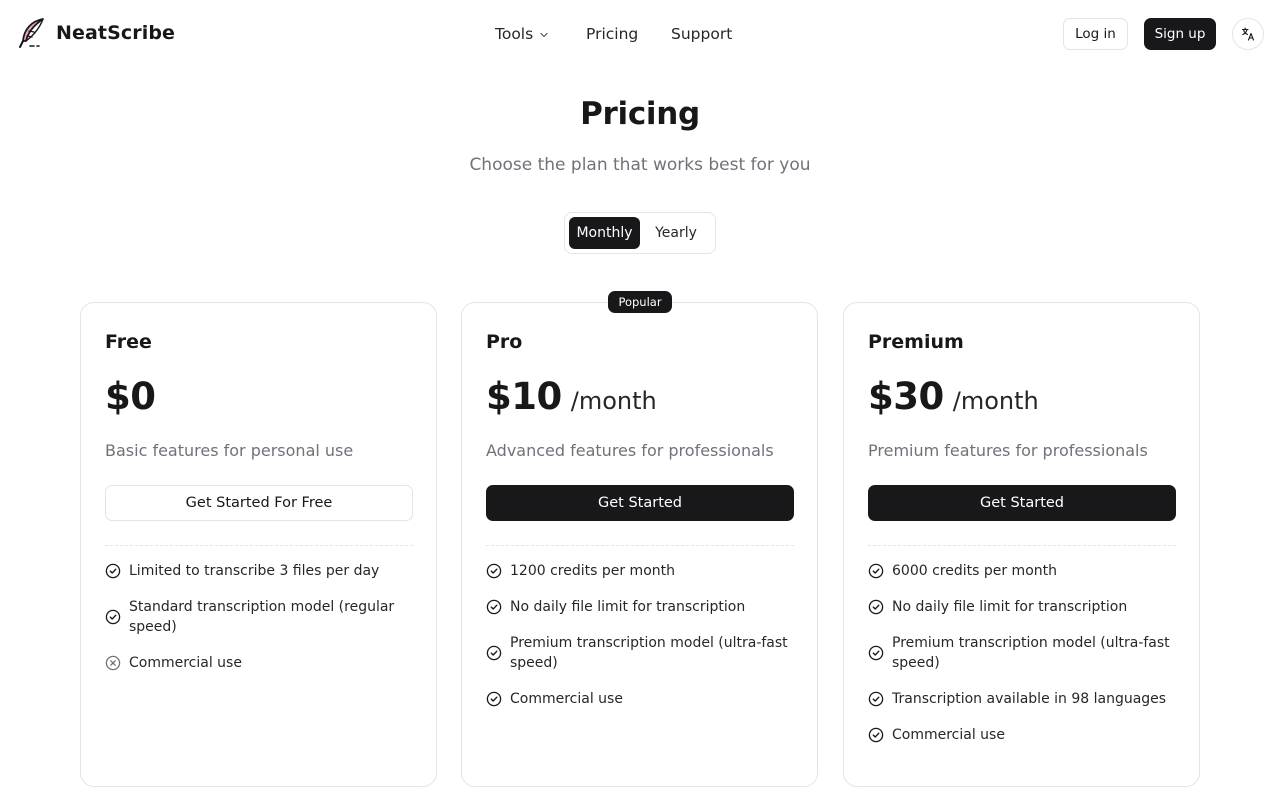  I want to click on language-switch-button, so click(1248, 34).